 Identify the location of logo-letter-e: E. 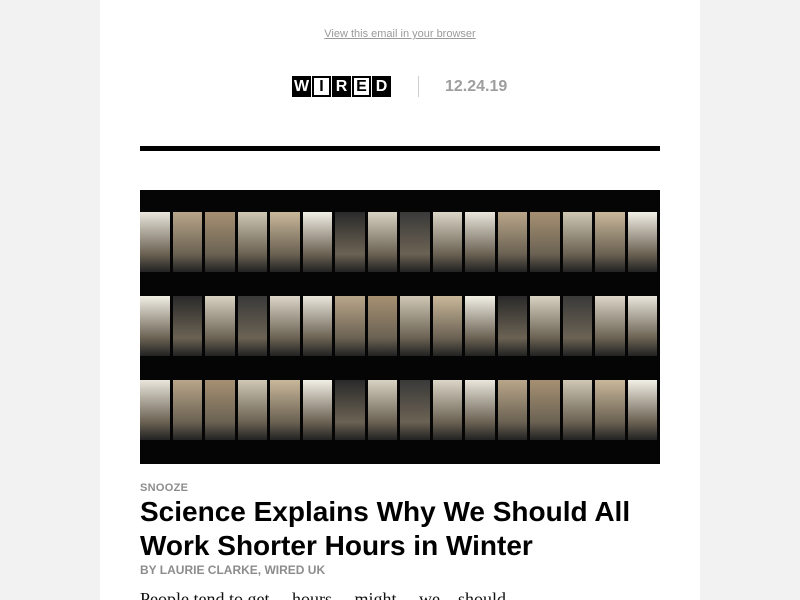
(361, 86).